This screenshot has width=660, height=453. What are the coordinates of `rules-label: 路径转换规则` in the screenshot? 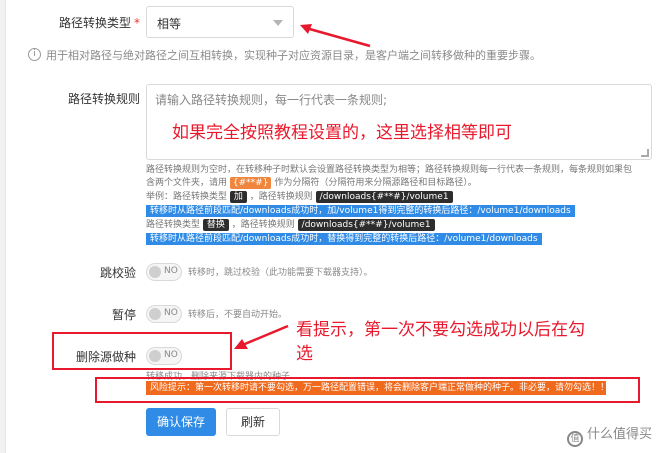 It's located at (103, 99).